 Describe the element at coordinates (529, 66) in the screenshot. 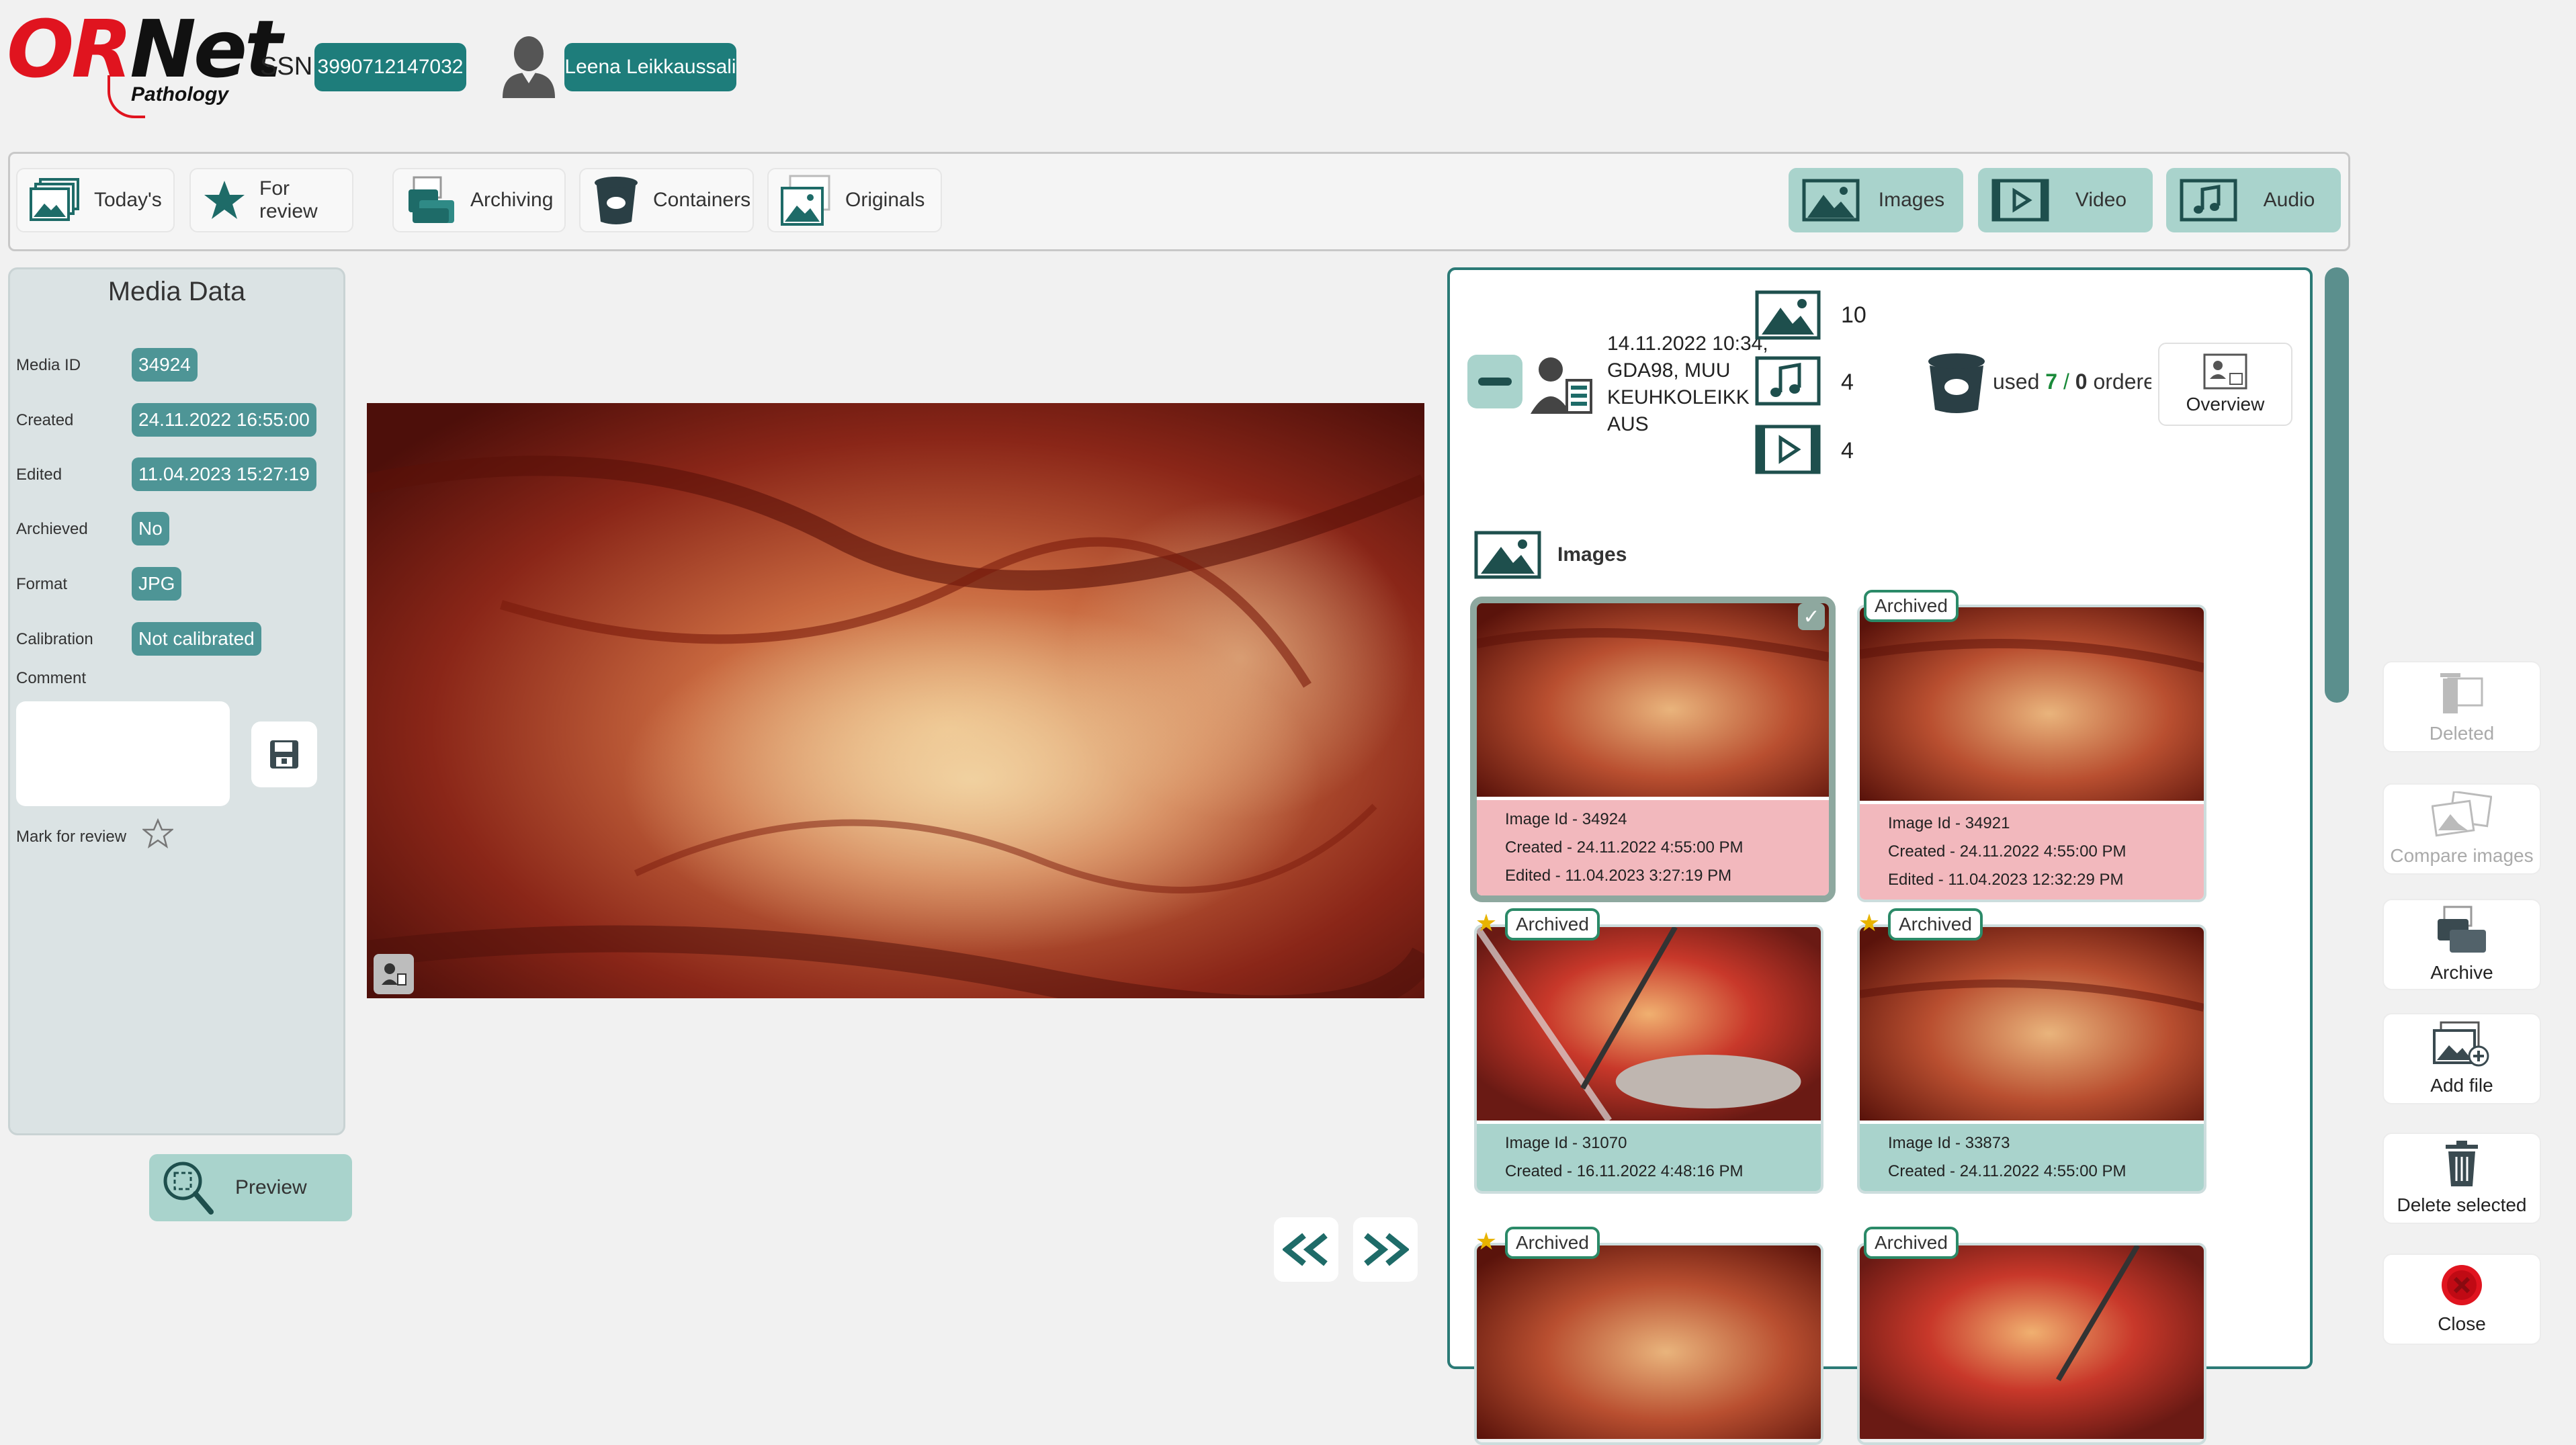

I see `user-avatar-icon` at that location.